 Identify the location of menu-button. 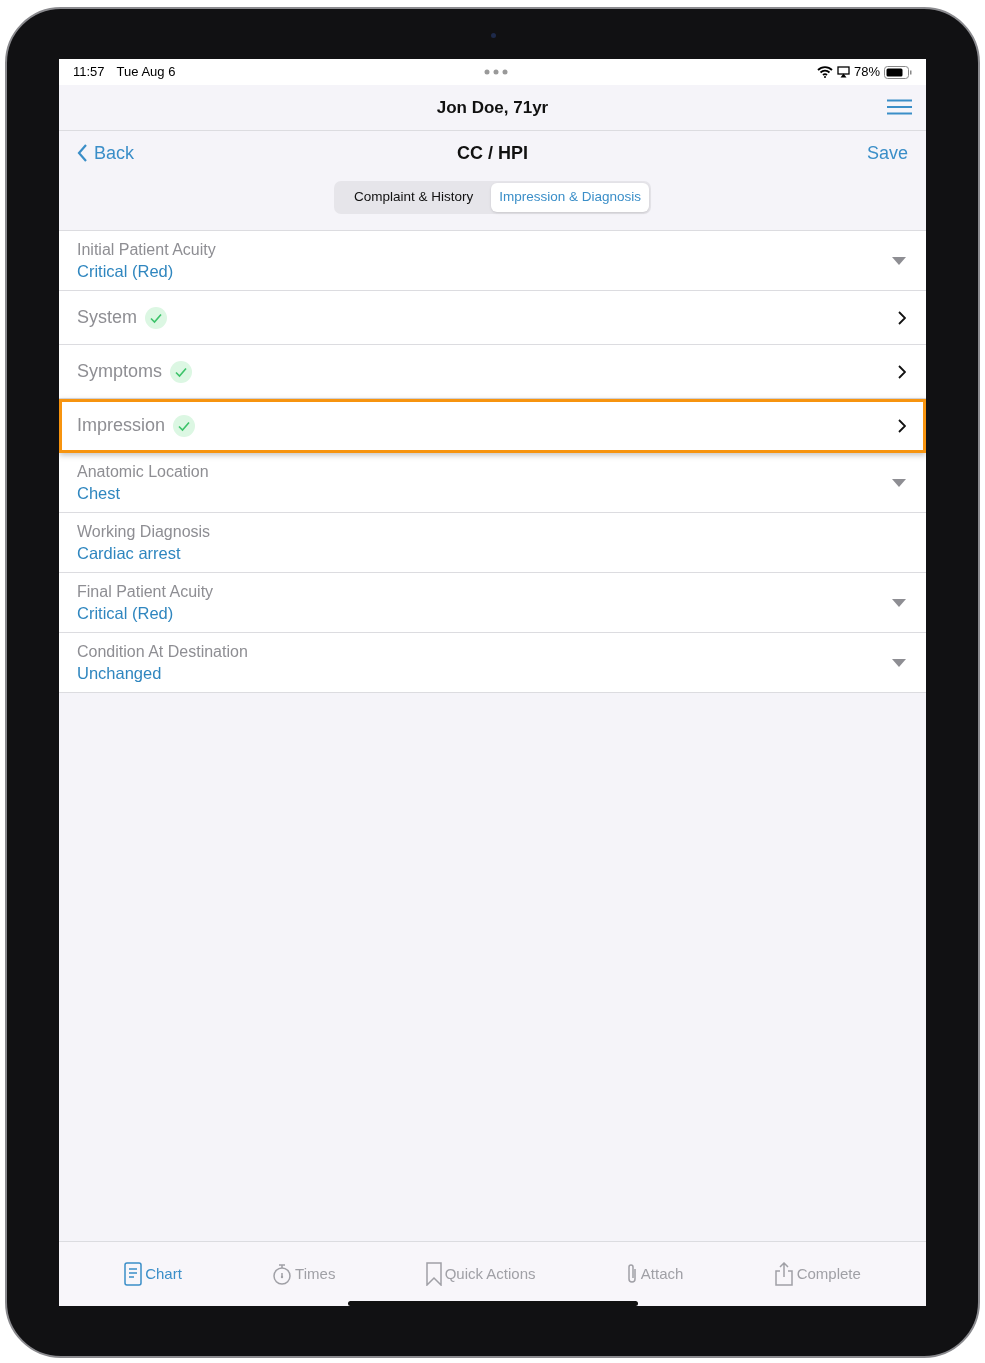
(899, 107).